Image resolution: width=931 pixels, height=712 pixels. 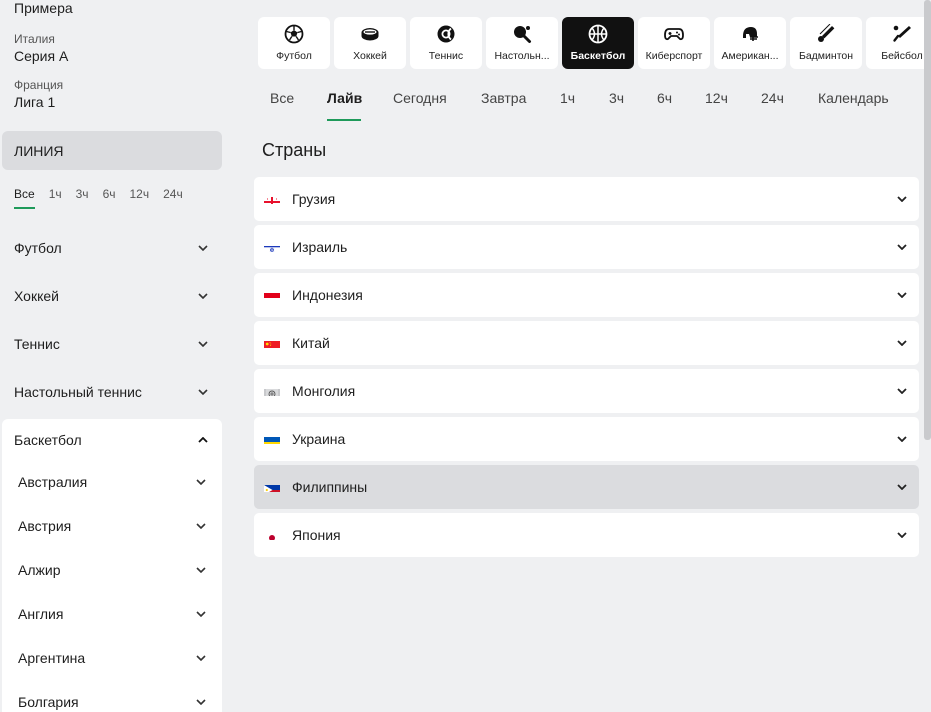 I want to click on sport-label: Баскетбол, so click(x=48, y=440).